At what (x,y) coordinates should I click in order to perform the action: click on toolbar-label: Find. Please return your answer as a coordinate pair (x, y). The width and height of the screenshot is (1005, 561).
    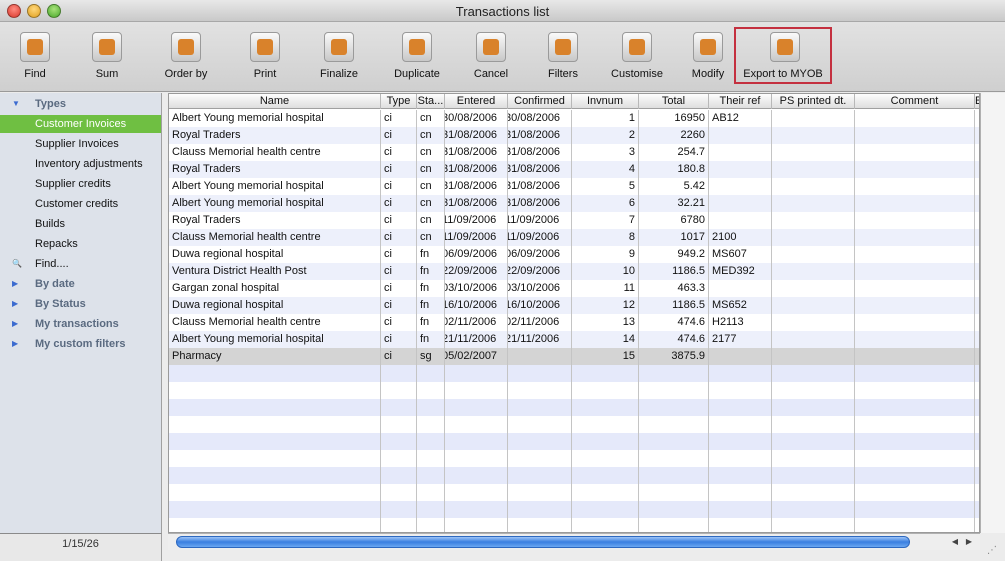
    Looking at the image, I should click on (35, 74).